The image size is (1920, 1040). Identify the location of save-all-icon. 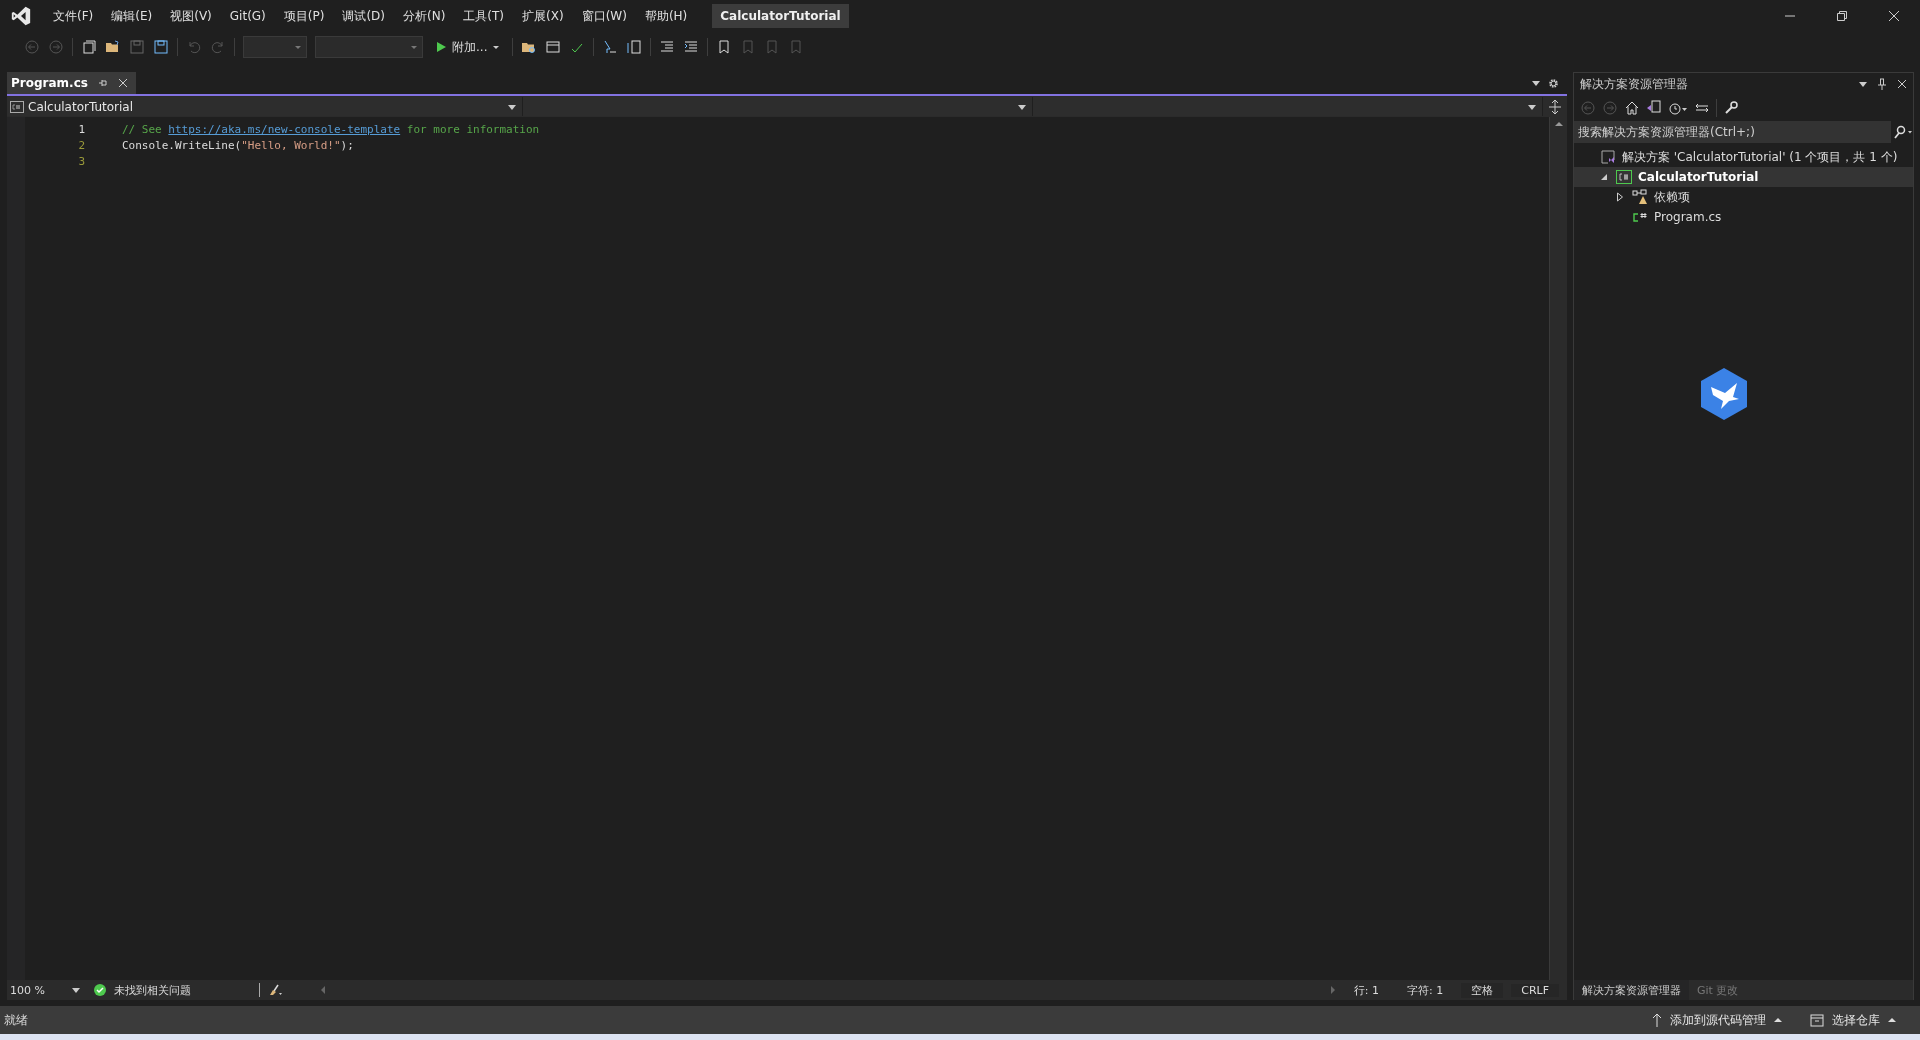
(161, 47).